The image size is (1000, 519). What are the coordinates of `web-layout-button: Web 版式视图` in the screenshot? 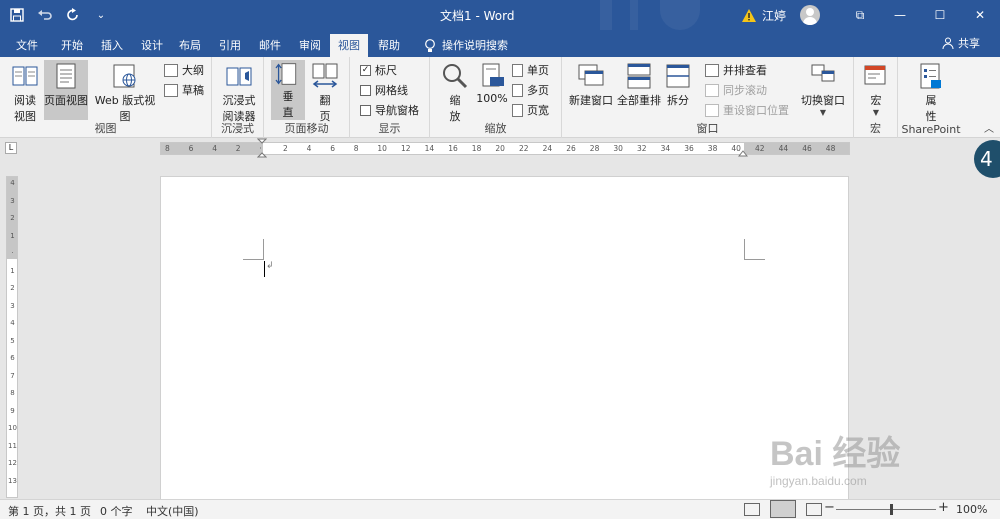 It's located at (125, 92).